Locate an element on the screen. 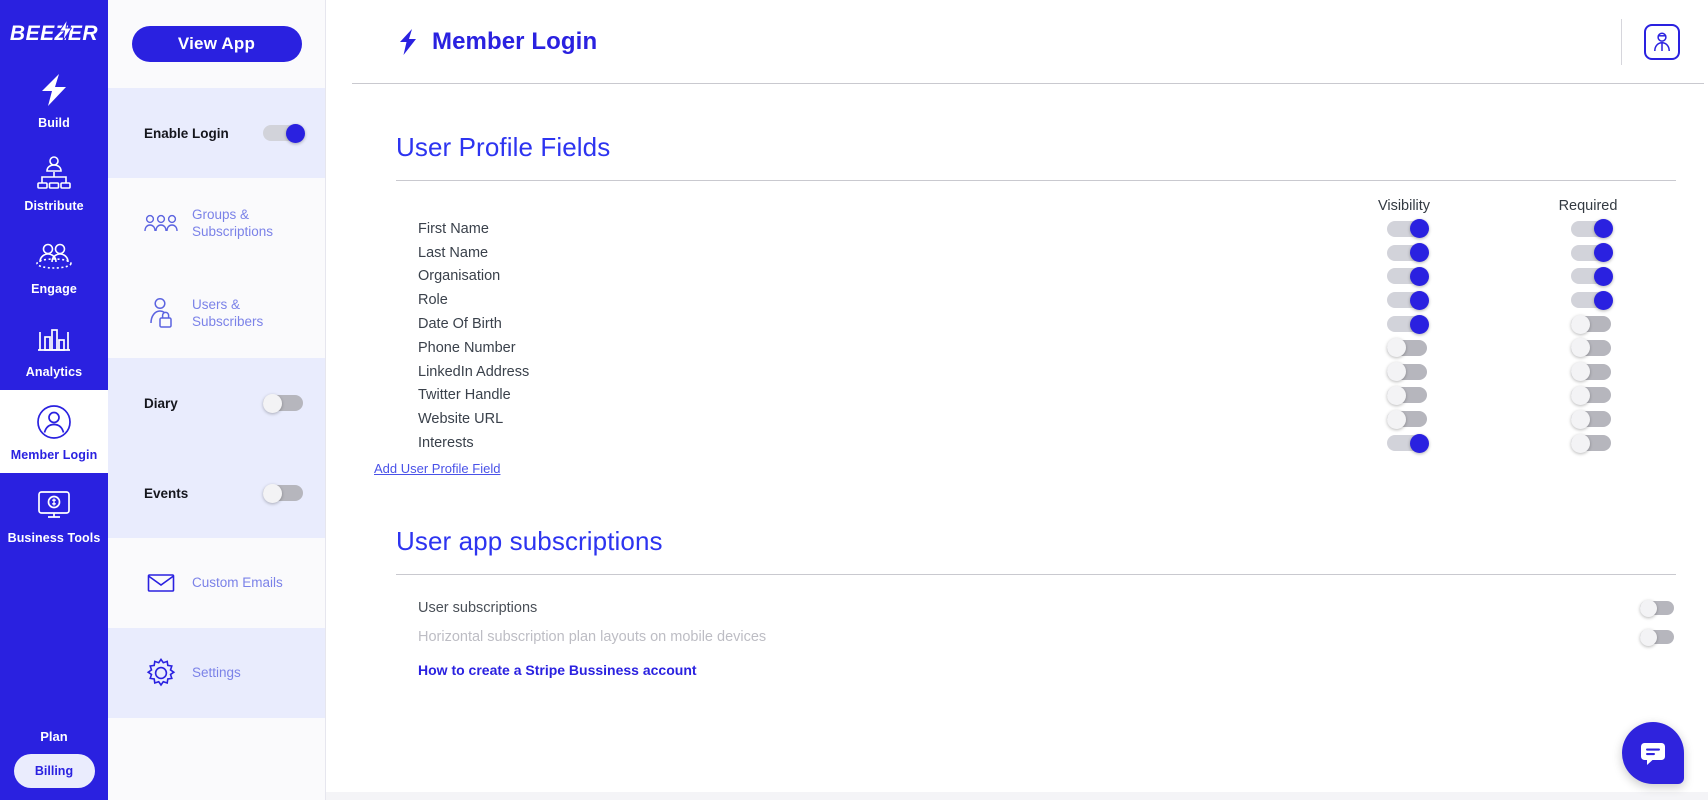 The height and width of the screenshot is (800, 1708). bottom-strip is located at coordinates (1017, 796).